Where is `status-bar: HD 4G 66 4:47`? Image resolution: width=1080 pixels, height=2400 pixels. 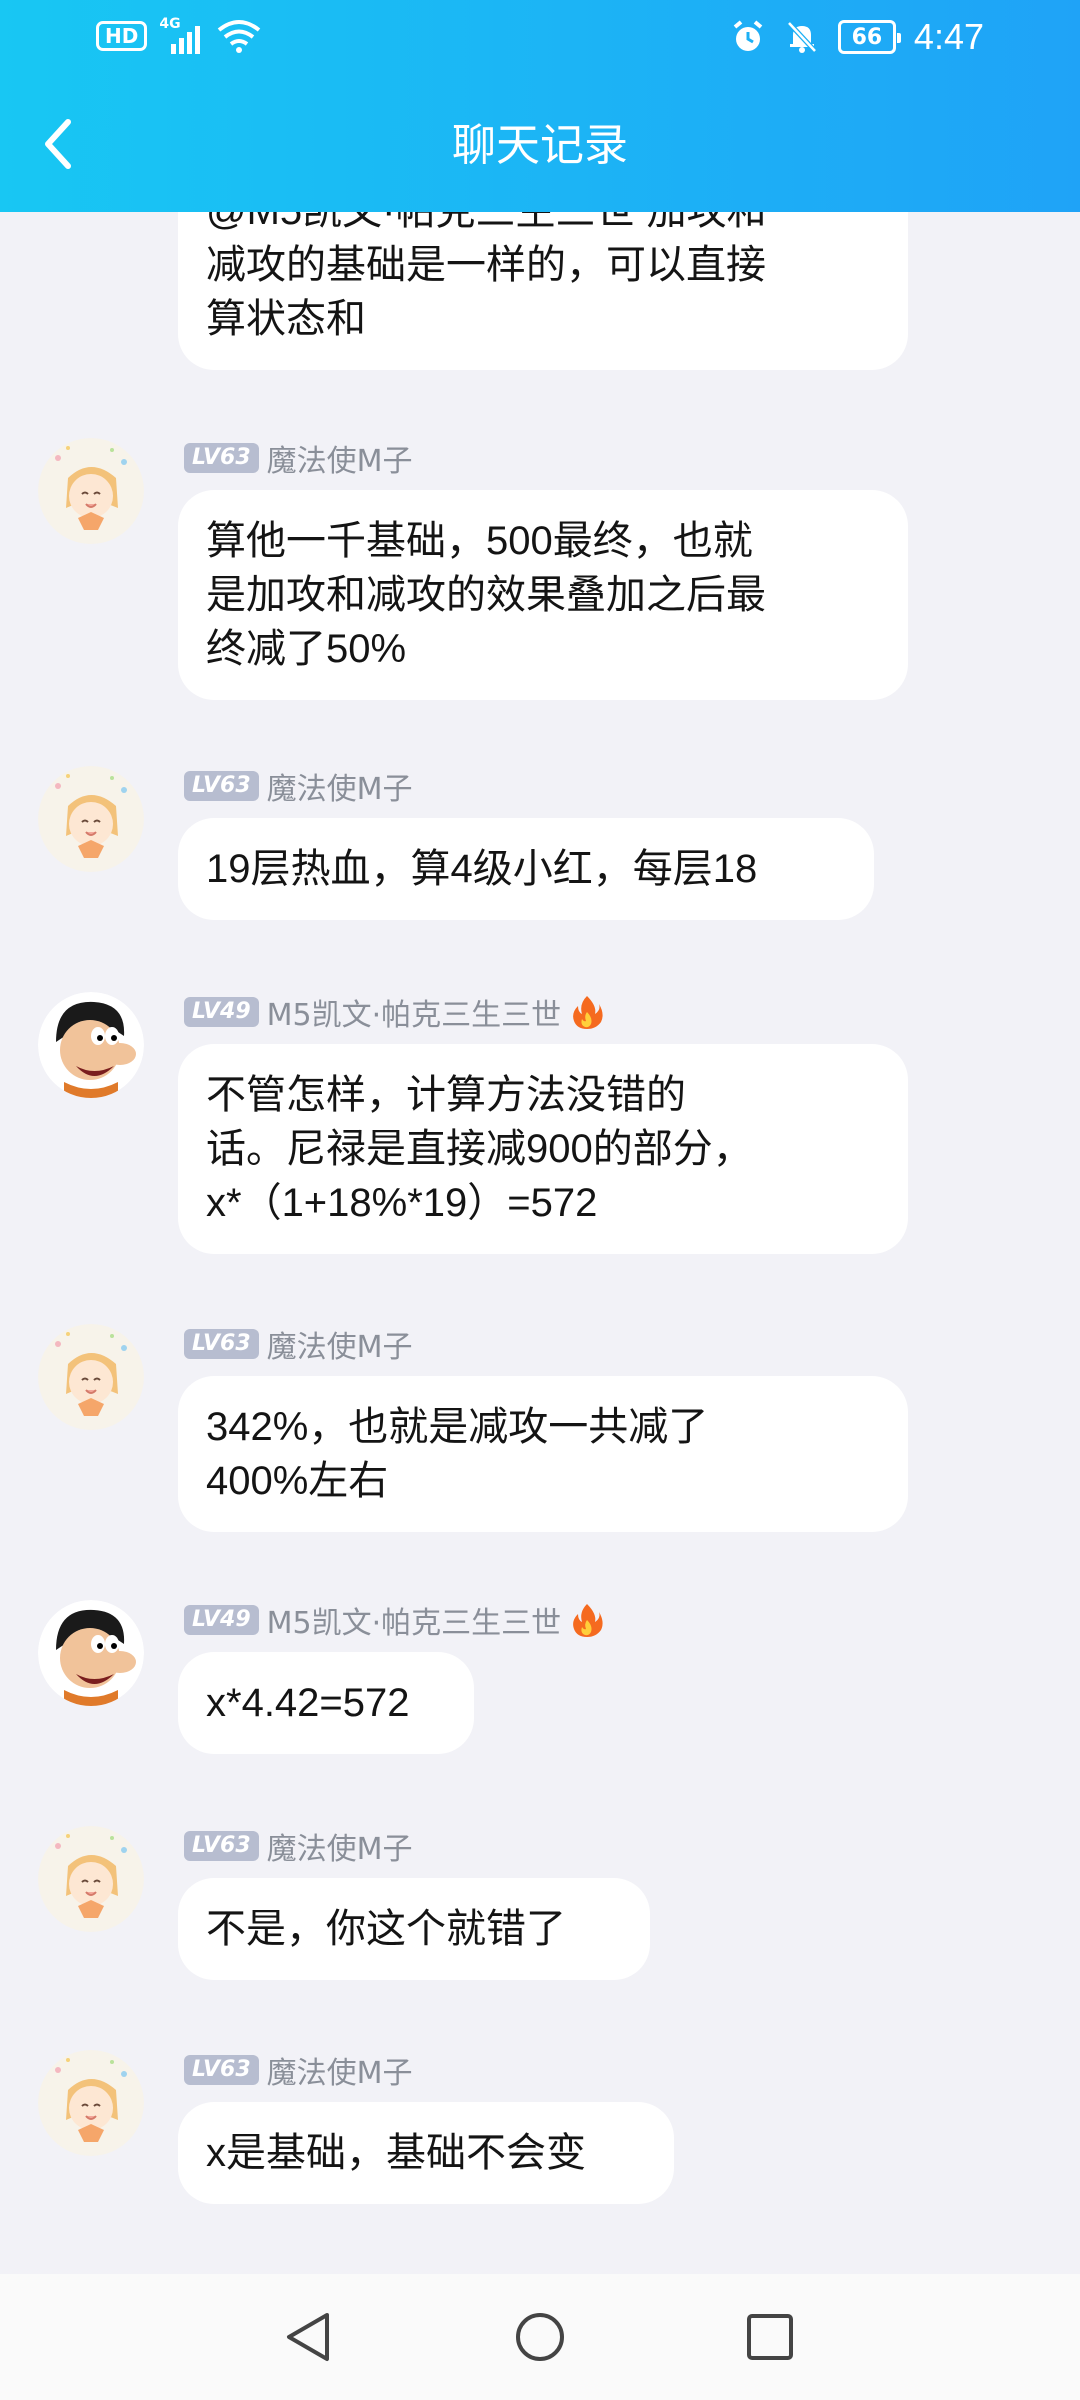 status-bar: HD 4G 66 4:47 is located at coordinates (540, 40).